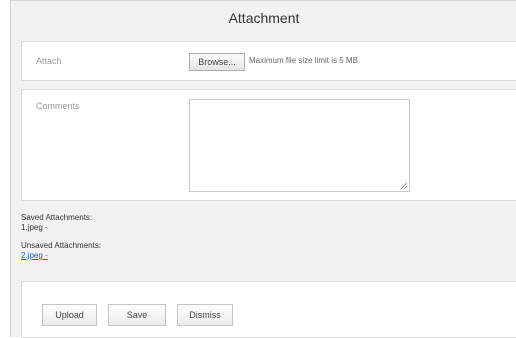 Image resolution: width=516 pixels, height=338 pixels. I want to click on dismiss-button: Dismiss, so click(205, 315).